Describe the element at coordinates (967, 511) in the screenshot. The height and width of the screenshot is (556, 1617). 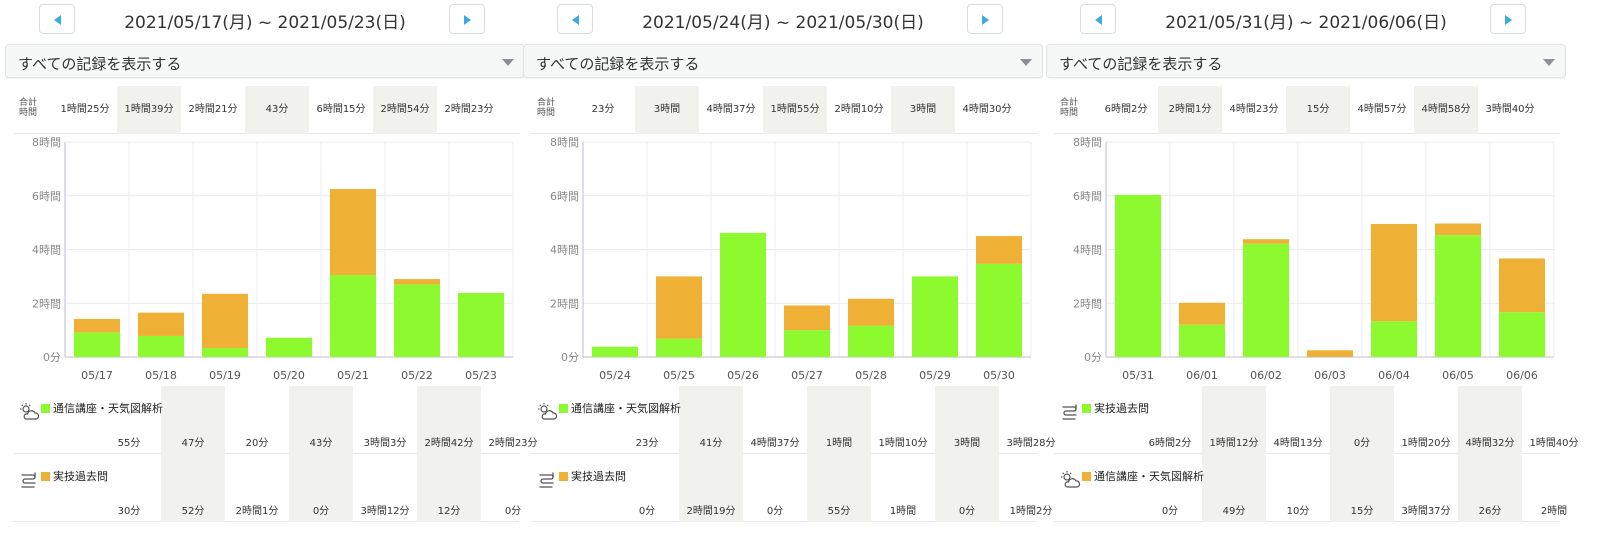
I see `category-daily-value: 0分` at that location.